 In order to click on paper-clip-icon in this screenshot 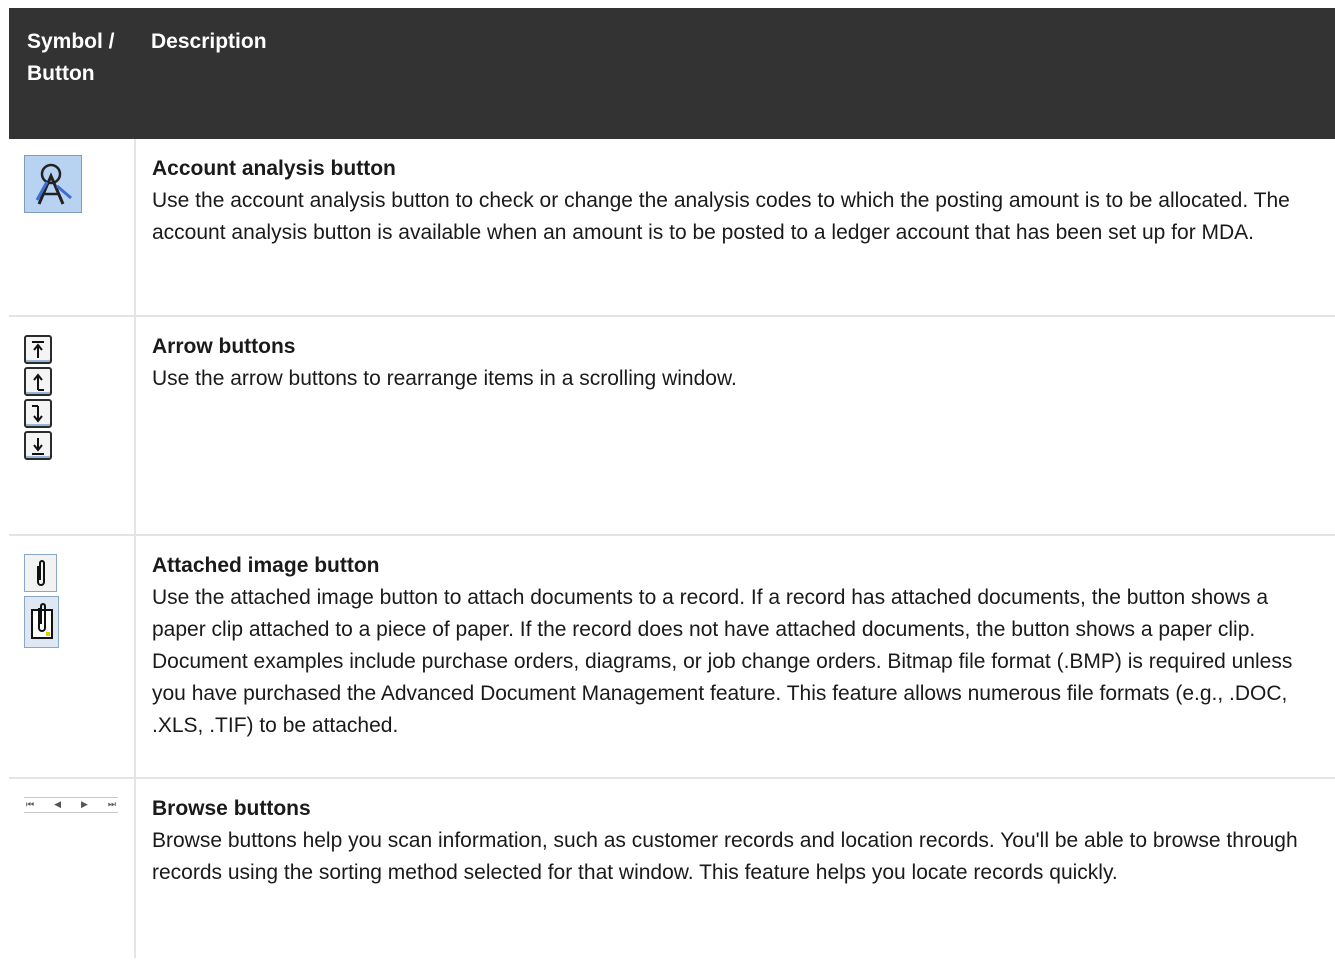, I will do `click(79, 601)`.